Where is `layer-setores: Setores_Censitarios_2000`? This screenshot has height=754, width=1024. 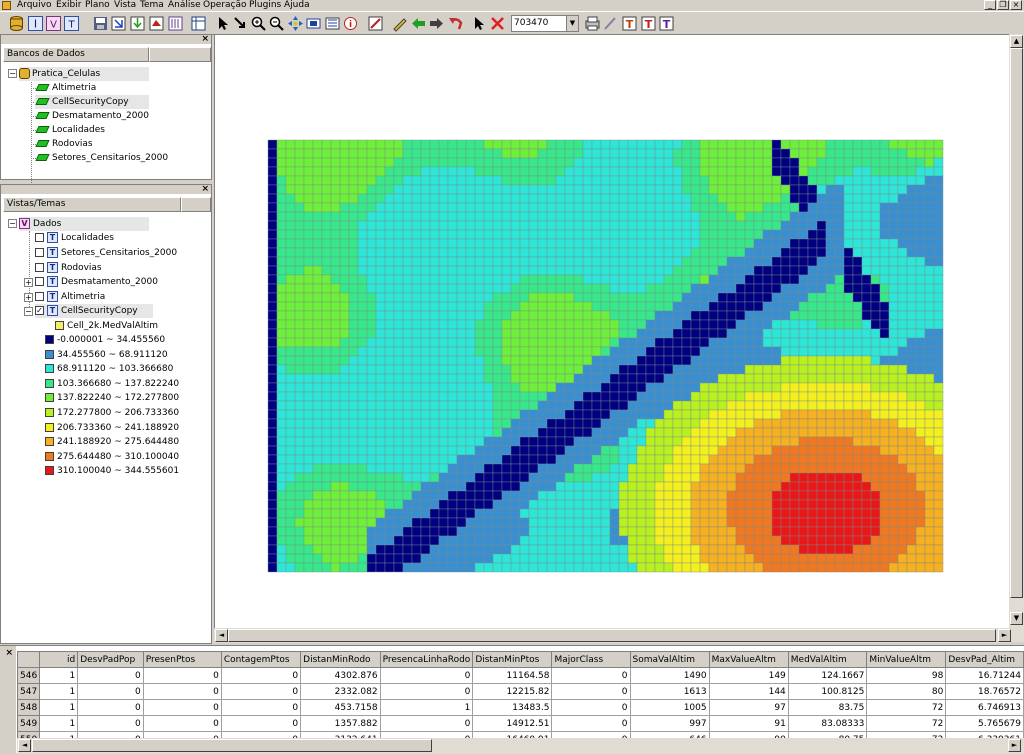 layer-setores: Setores_Censitarios_2000 is located at coordinates (101, 158).